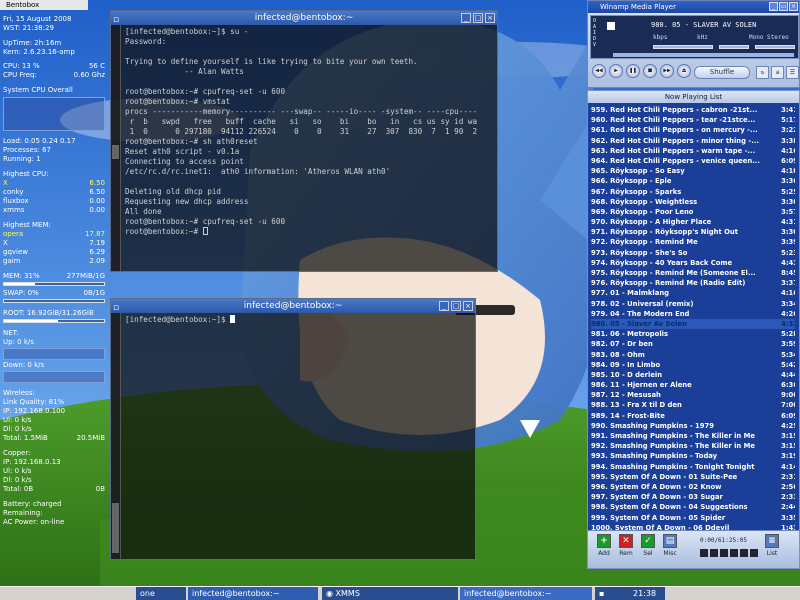 Image resolution: width=800 pixels, height=600 pixels. I want to click on eject-icon: ⏏, so click(684, 71).